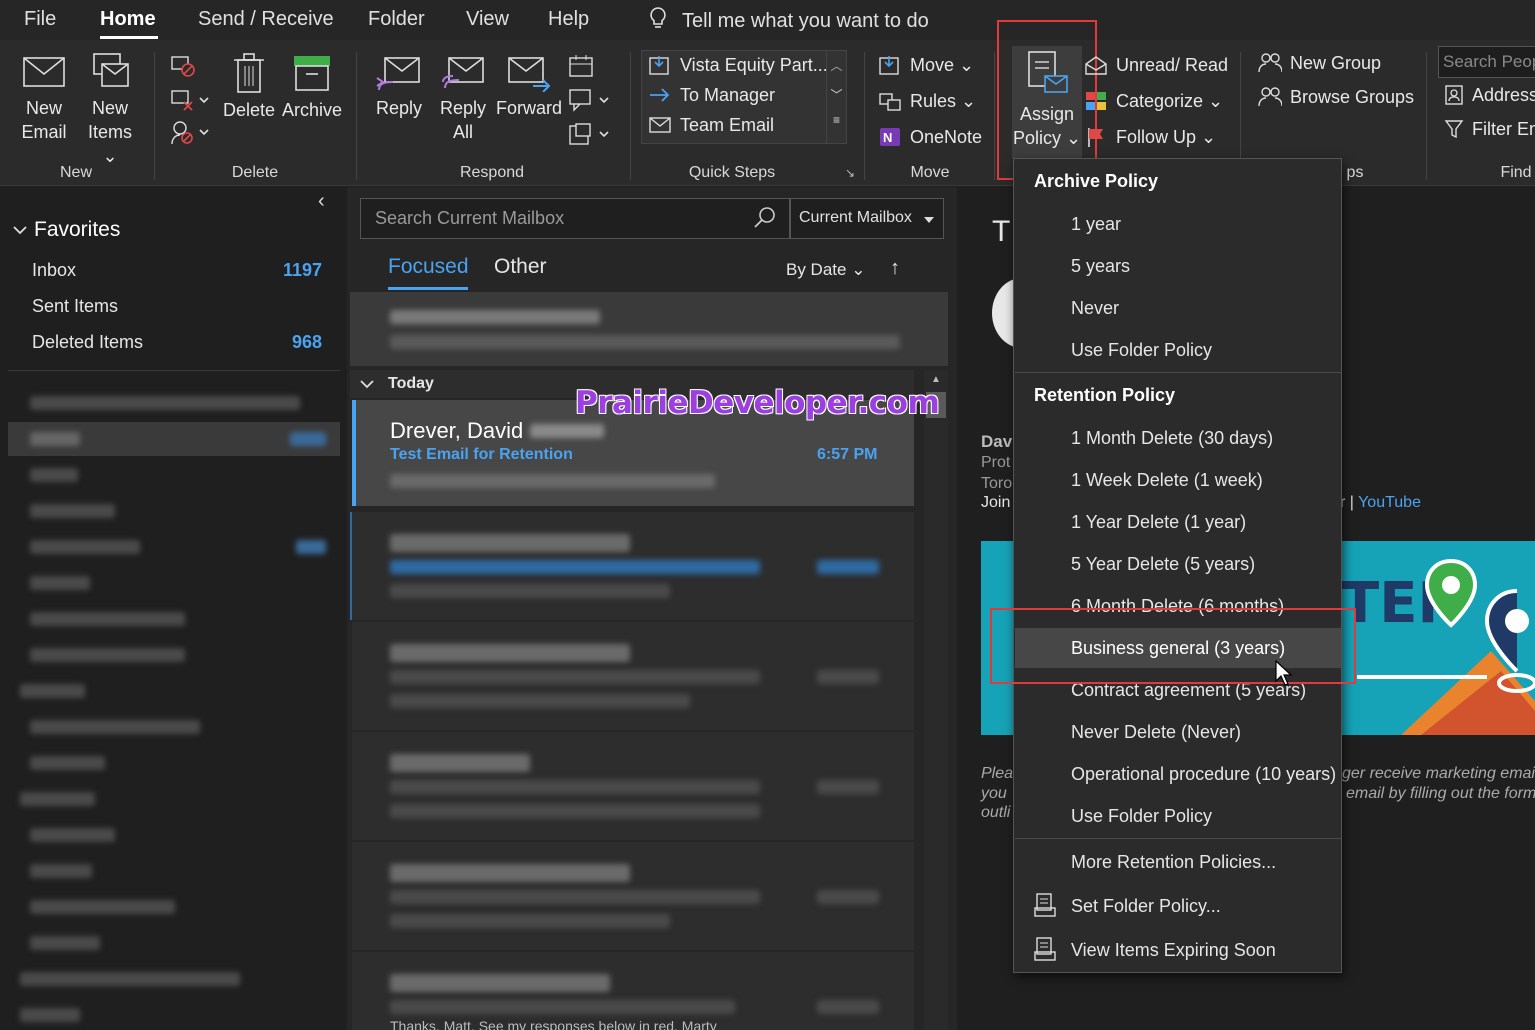 The width and height of the screenshot is (1535, 1030). I want to click on people-icon, so click(1270, 63).